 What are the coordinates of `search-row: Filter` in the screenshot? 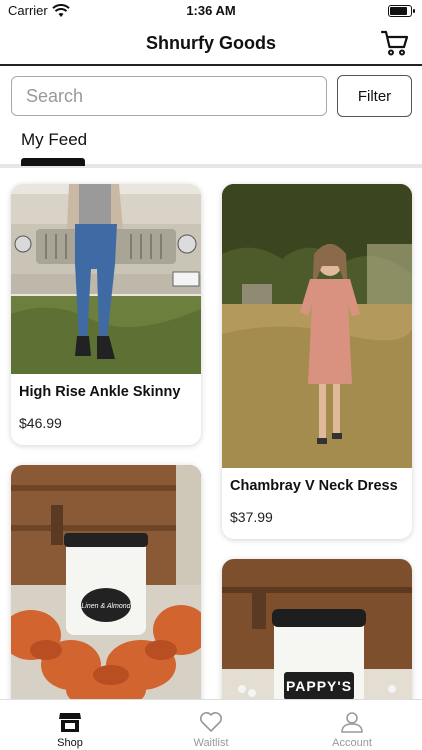 It's located at (211, 96).